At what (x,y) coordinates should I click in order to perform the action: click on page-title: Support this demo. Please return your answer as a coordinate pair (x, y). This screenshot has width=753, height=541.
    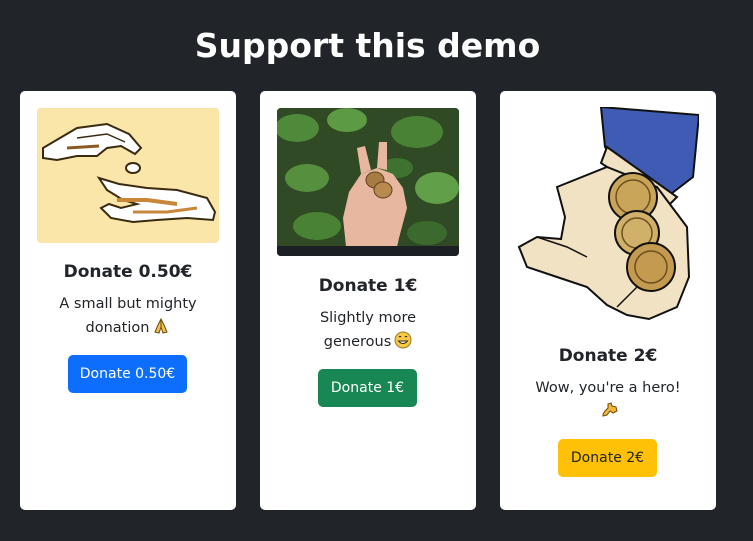
    Looking at the image, I should click on (367, 45).